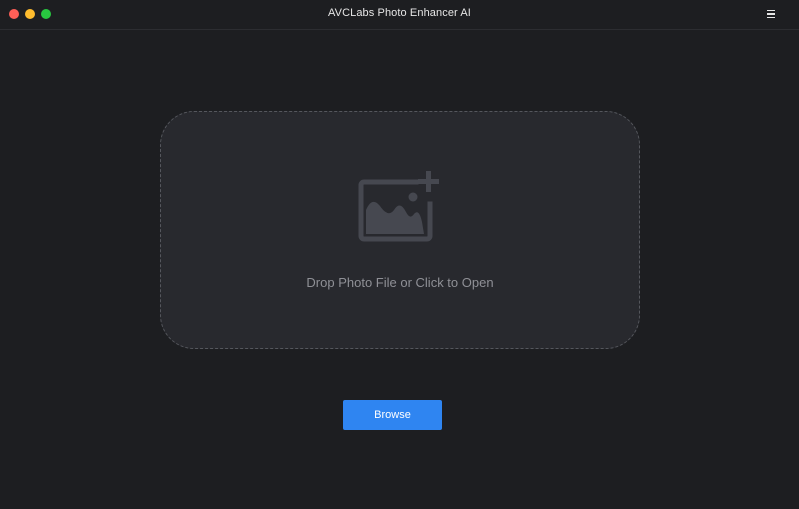 The width and height of the screenshot is (799, 509). Describe the element at coordinates (398, 206) in the screenshot. I see `add-photo-icon` at that location.